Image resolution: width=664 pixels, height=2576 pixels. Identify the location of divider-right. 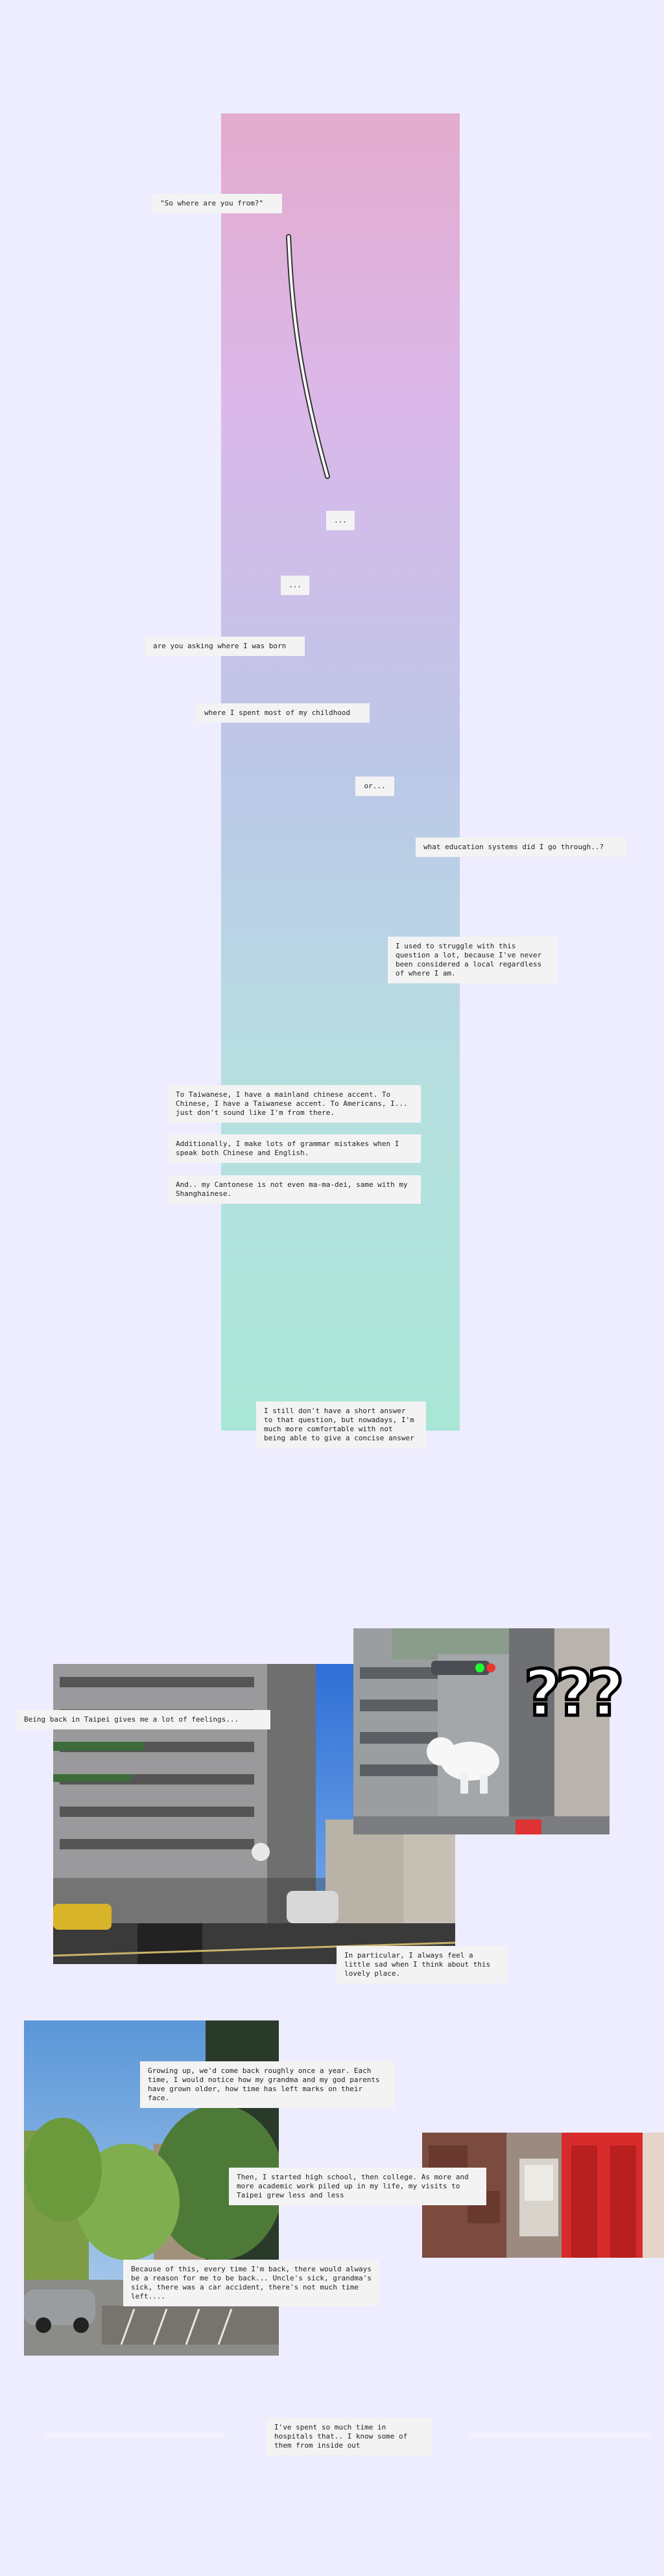
(558, 2435).